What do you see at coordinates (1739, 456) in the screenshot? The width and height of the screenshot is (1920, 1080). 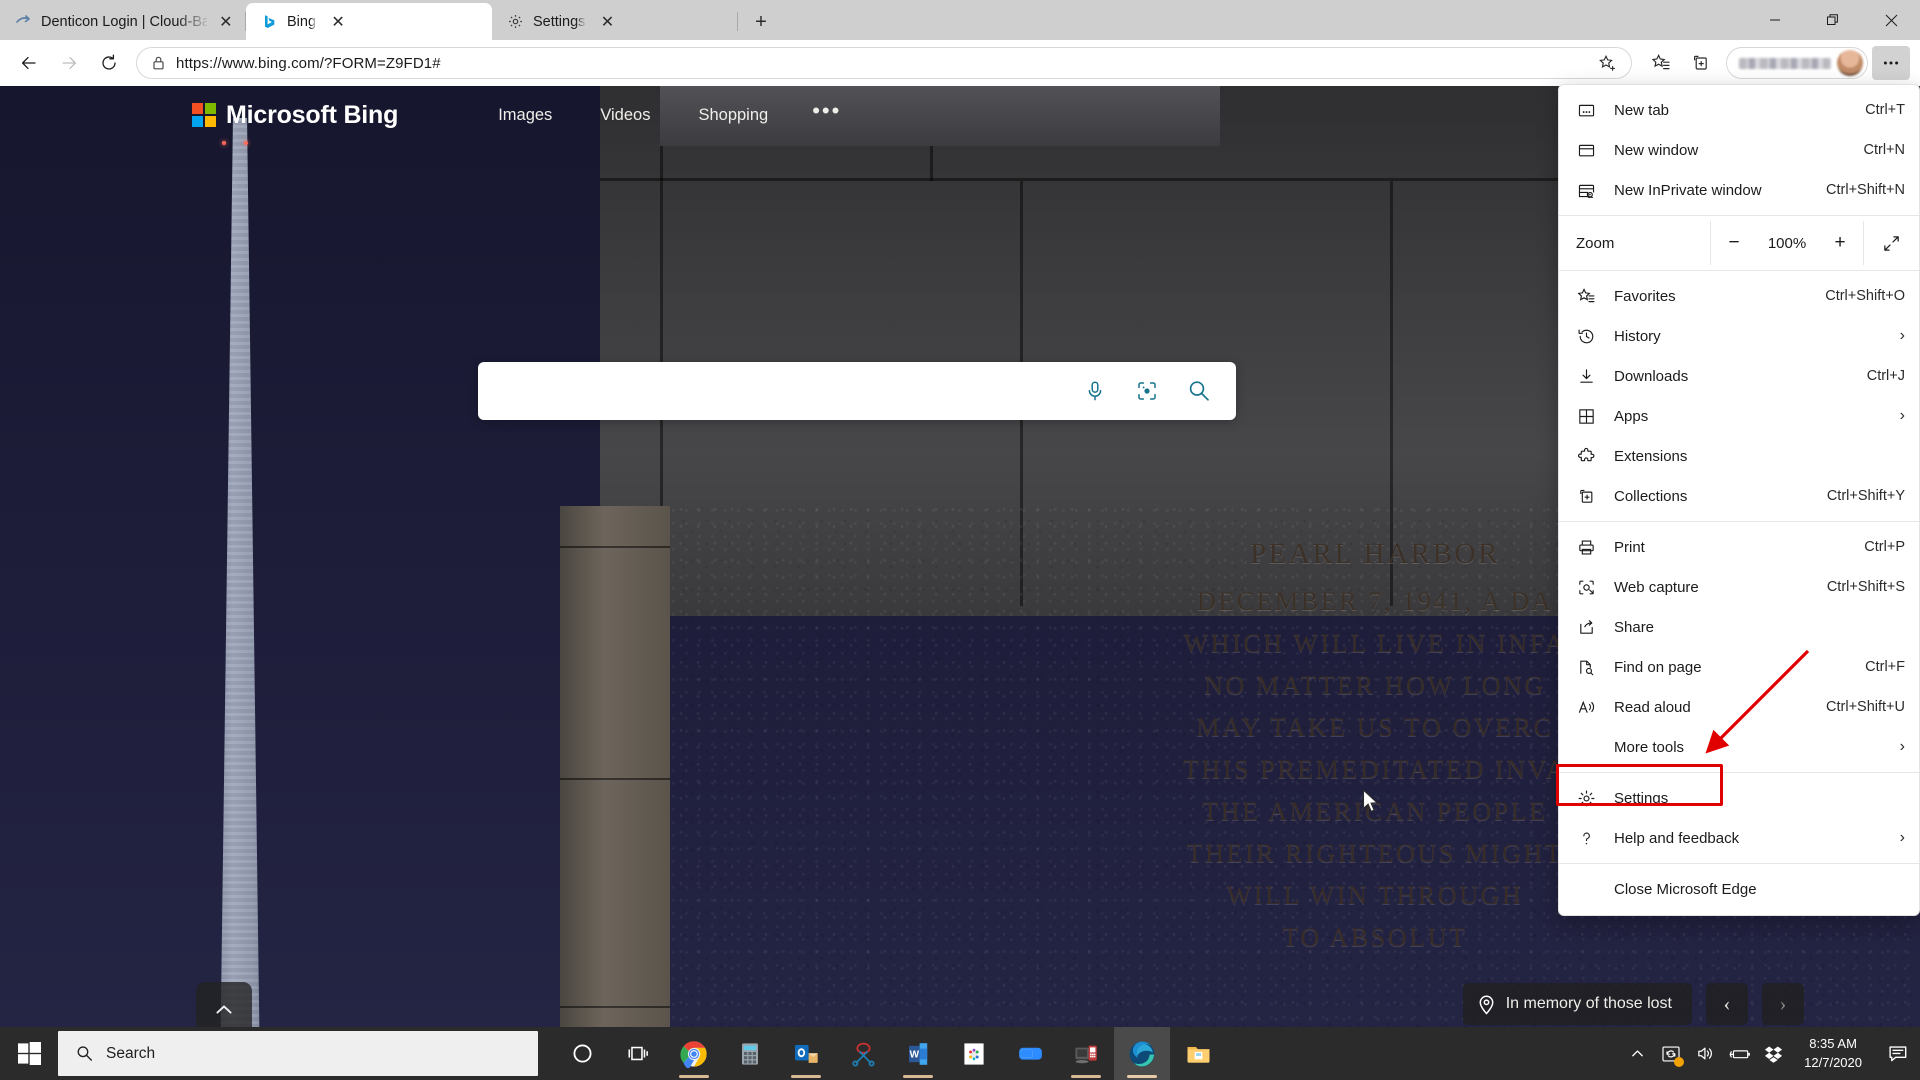 I see `menu-item-extensions: Extensions` at bounding box center [1739, 456].